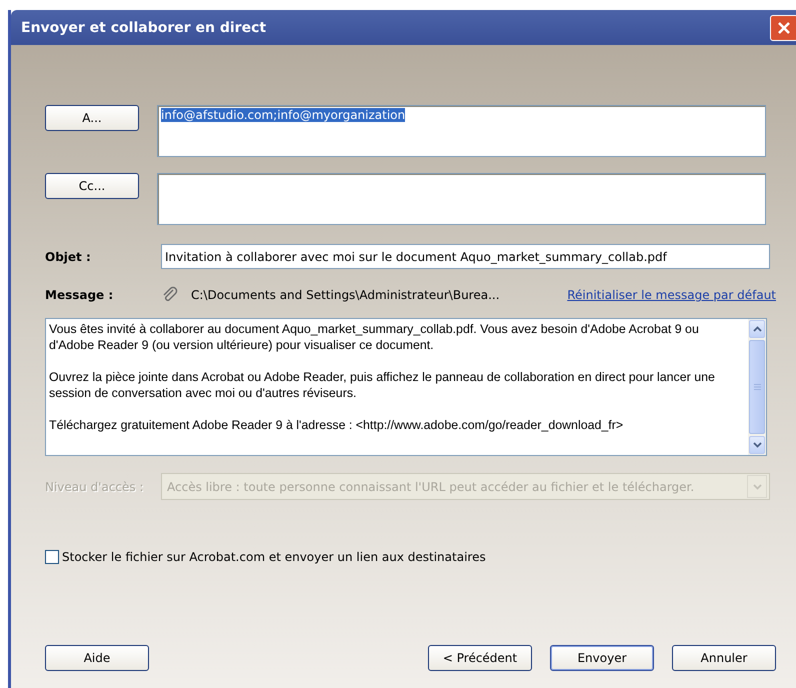  What do you see at coordinates (757, 329) in the screenshot?
I see `scroll-up-button` at bounding box center [757, 329].